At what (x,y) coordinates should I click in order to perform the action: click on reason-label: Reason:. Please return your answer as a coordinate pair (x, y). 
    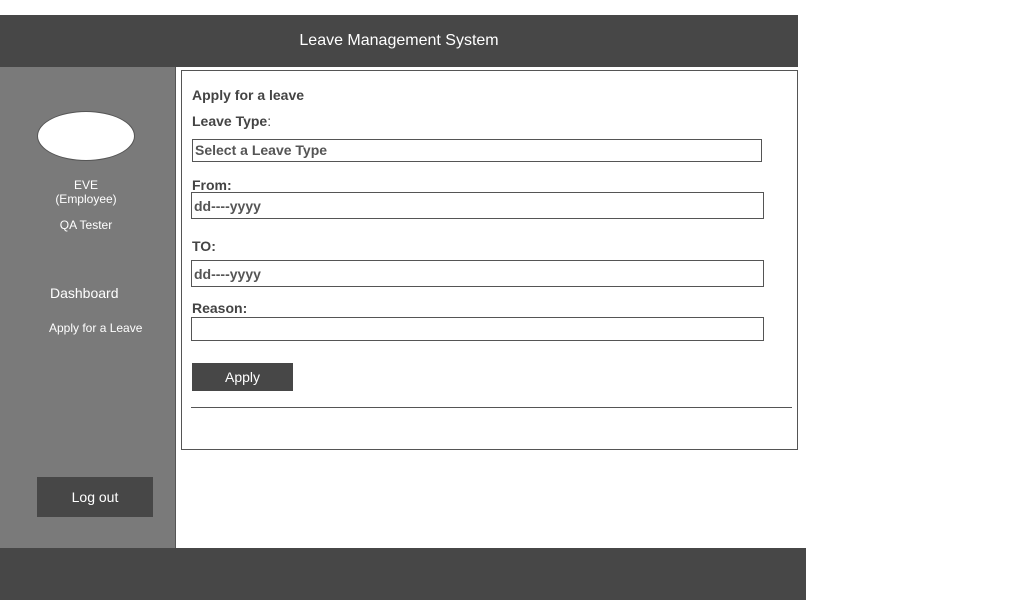
    Looking at the image, I should click on (220, 308).